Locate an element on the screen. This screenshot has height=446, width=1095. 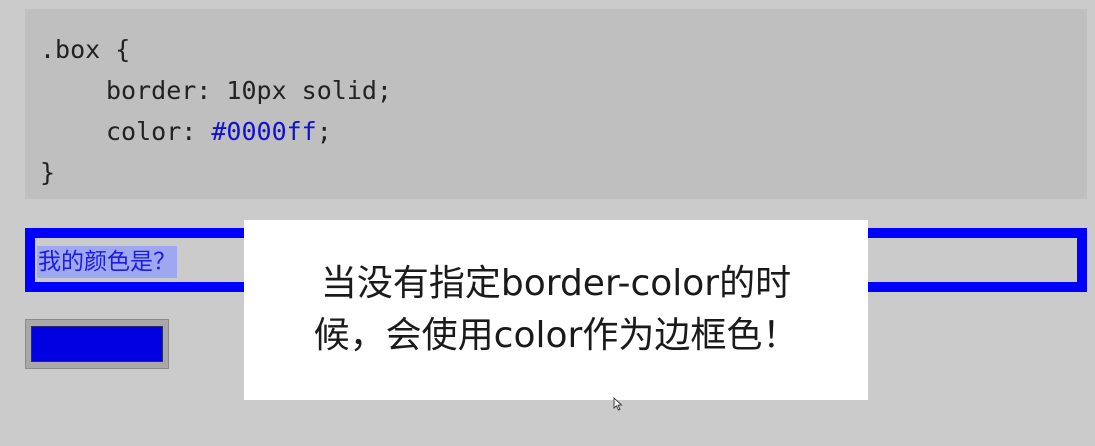
code-line-selector: .box { is located at coordinates (85, 49).